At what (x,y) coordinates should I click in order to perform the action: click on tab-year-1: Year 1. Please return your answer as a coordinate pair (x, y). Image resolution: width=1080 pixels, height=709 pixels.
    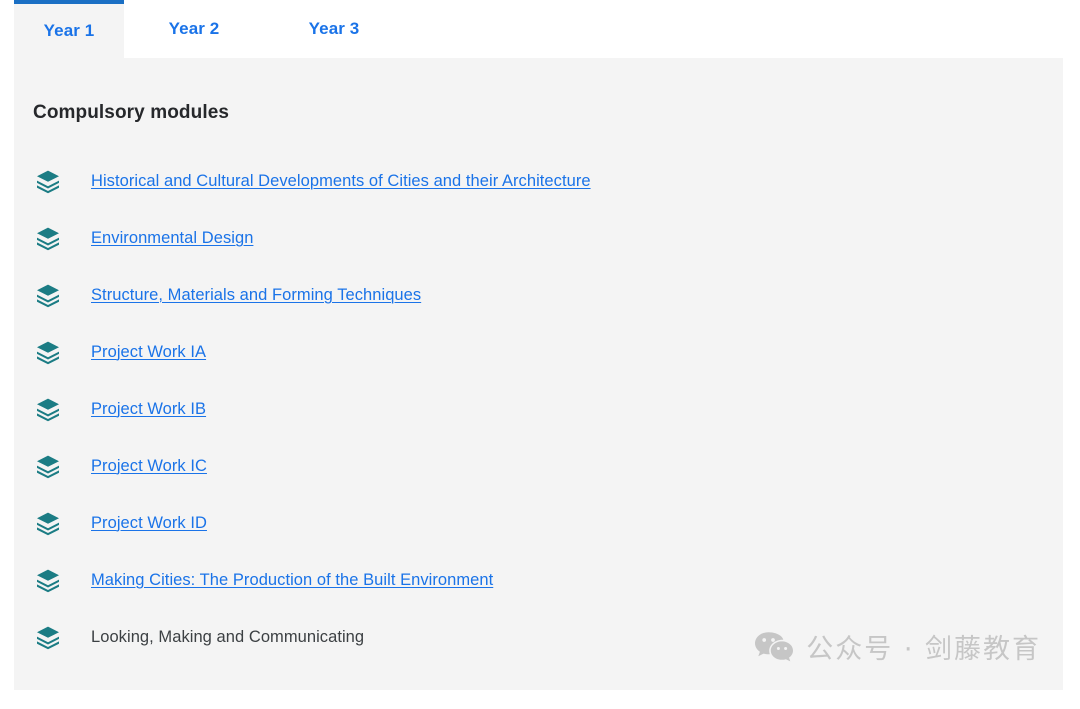
    Looking at the image, I should click on (69, 29).